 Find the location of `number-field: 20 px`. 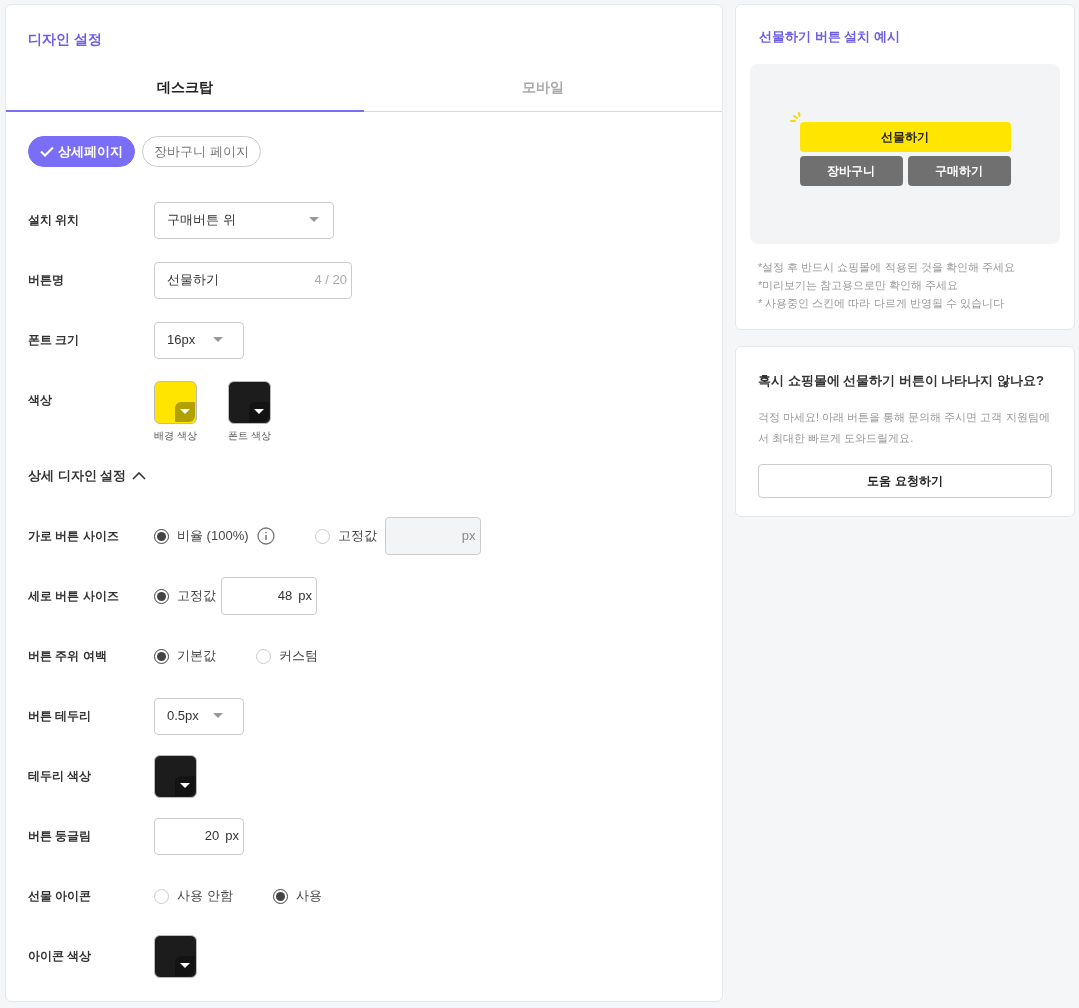

number-field: 20 px is located at coordinates (199, 836).